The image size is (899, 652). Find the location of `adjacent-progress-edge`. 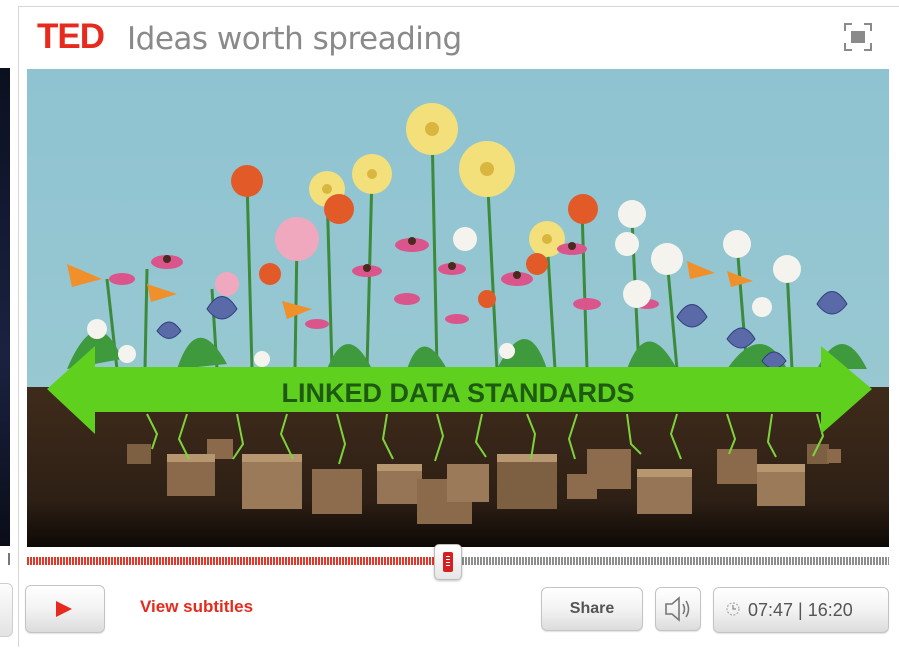

adjacent-progress-edge is located at coordinates (9, 559).